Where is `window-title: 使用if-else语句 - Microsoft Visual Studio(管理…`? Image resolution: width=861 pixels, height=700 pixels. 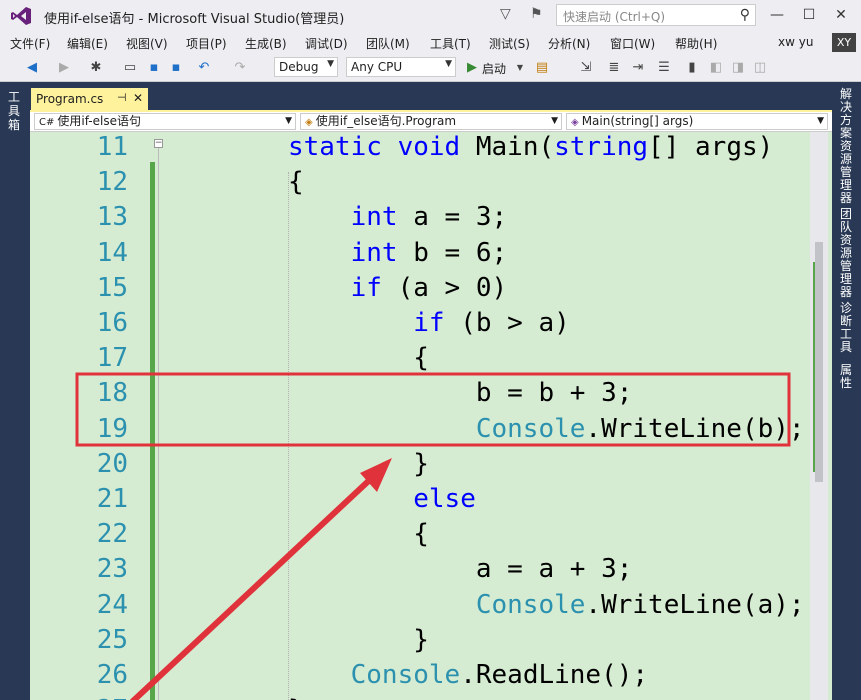
window-title: 使用if-else语句 - Microsoft Visual Studio(管理… is located at coordinates (194, 19).